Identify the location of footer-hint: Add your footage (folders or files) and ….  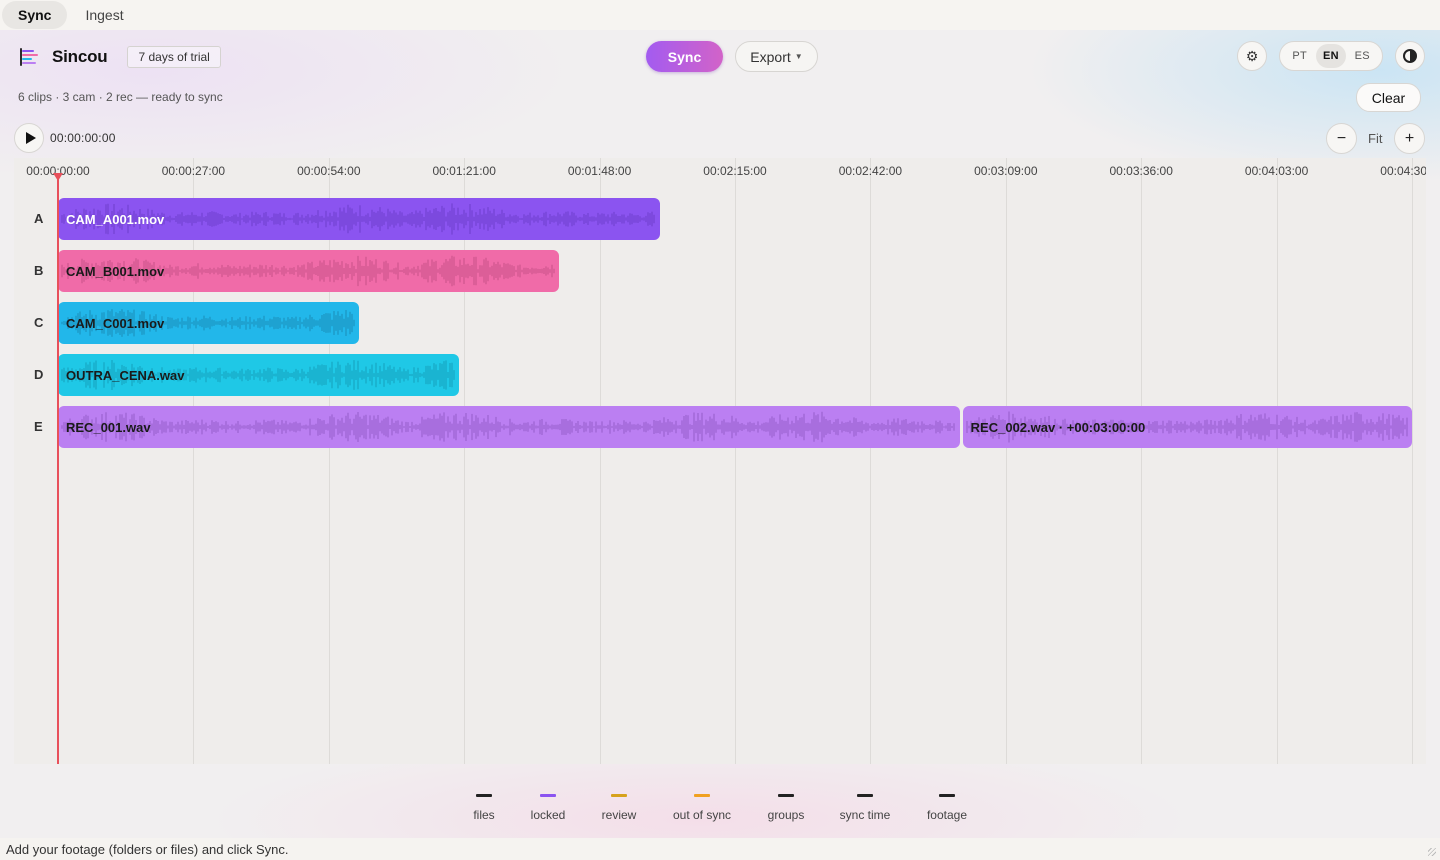
(720, 849).